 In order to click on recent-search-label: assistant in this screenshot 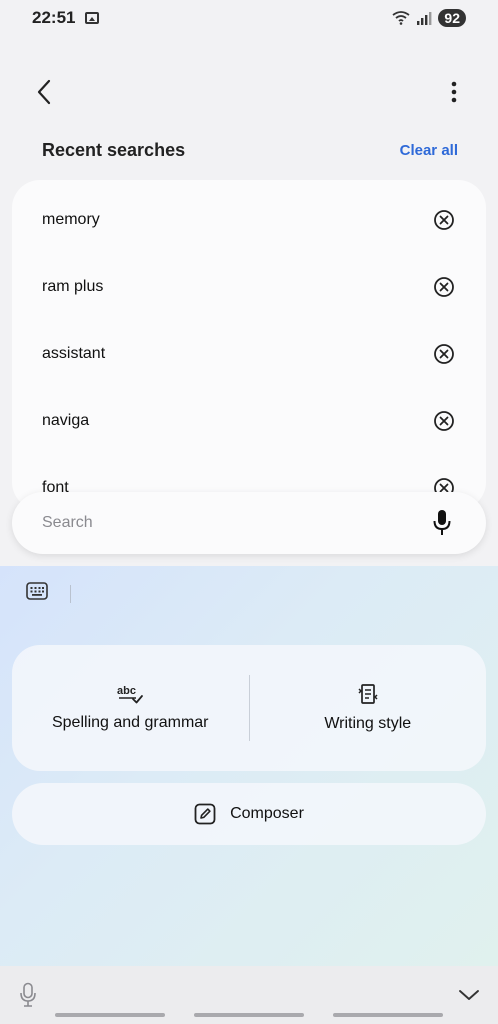, I will do `click(74, 353)`.